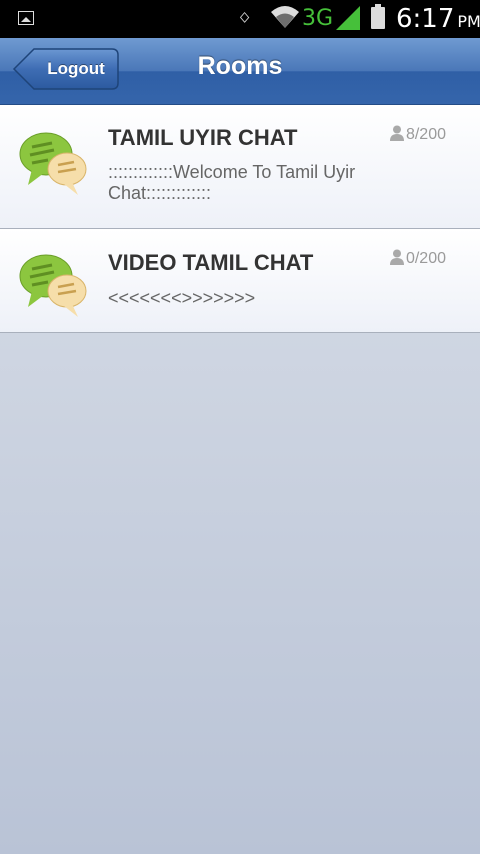 Image resolution: width=480 pixels, height=854 pixels. What do you see at coordinates (245, 18) in the screenshot?
I see `bluetooth-icon: ᛜ` at bounding box center [245, 18].